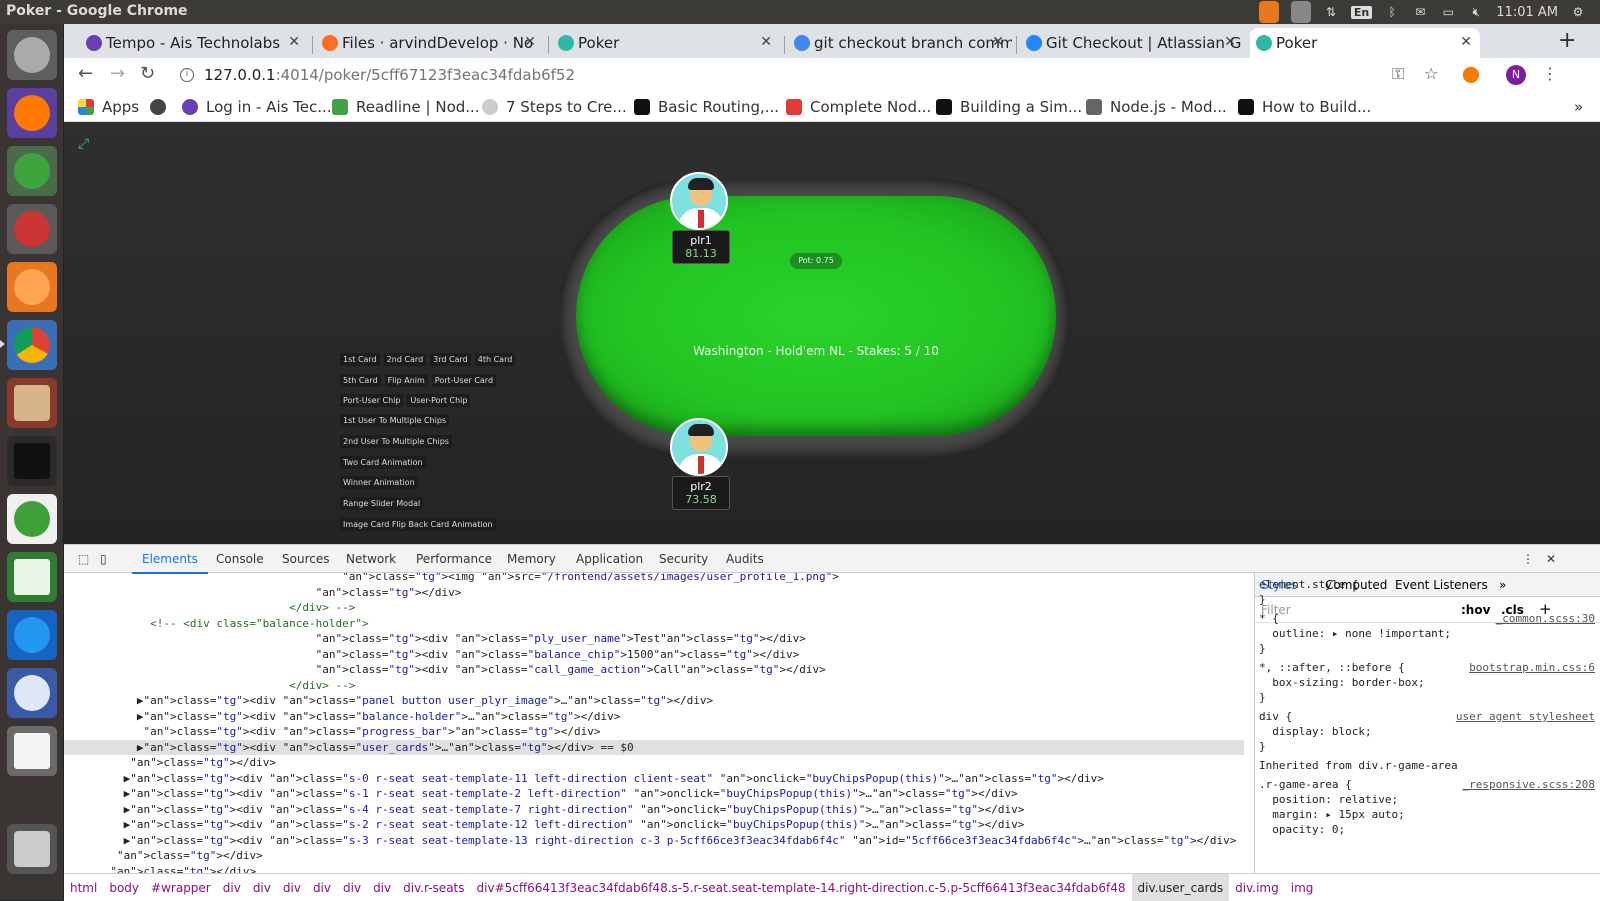  What do you see at coordinates (1180, 887) in the screenshot?
I see `breadcrumb-item: div.user_cards` at bounding box center [1180, 887].